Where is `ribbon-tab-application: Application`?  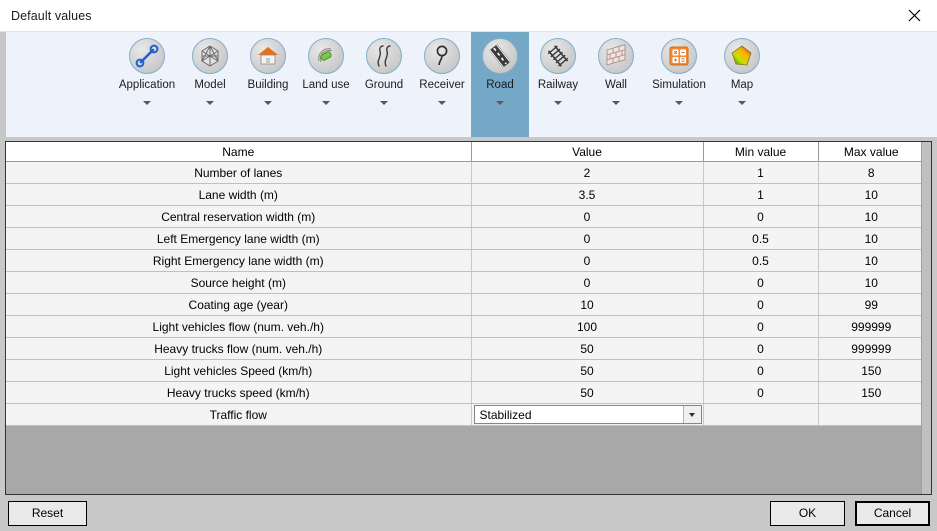
ribbon-tab-application: Application is located at coordinates (147, 84).